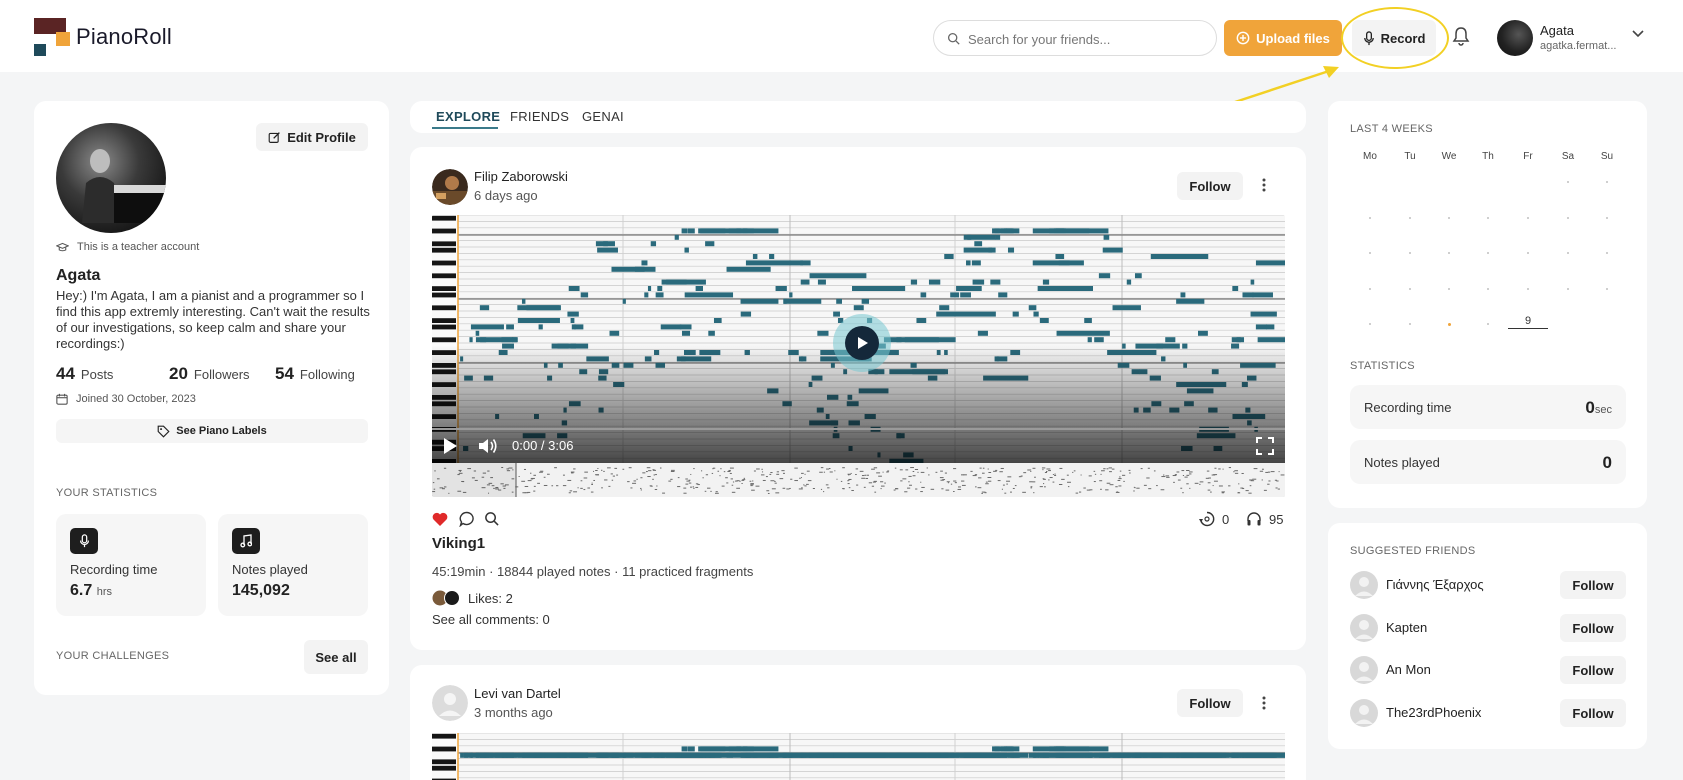 The width and height of the screenshot is (1683, 780). I want to click on friend-name: An Mon, so click(1408, 669).